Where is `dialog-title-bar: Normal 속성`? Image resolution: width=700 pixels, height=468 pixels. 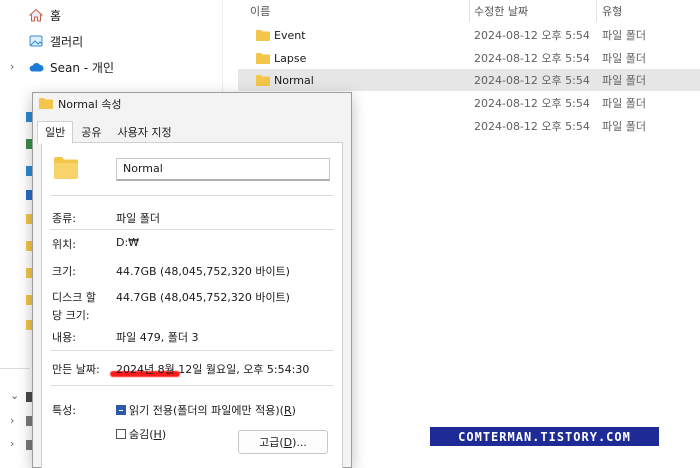
dialog-title-bar: Normal 속성 is located at coordinates (192, 104).